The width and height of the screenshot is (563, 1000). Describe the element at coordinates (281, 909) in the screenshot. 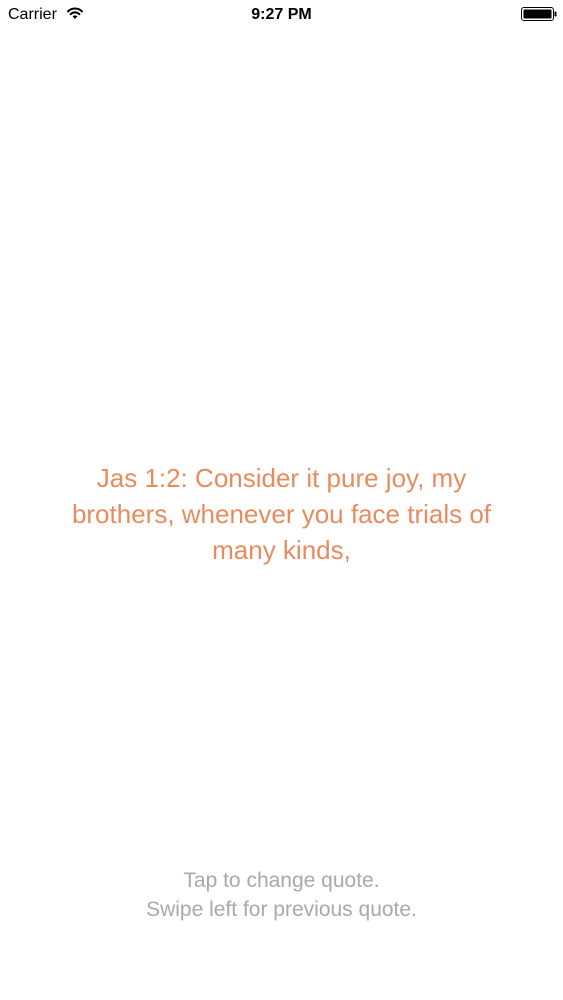

I see `instruction-swipe: Swipe left for previous quote.` at that location.